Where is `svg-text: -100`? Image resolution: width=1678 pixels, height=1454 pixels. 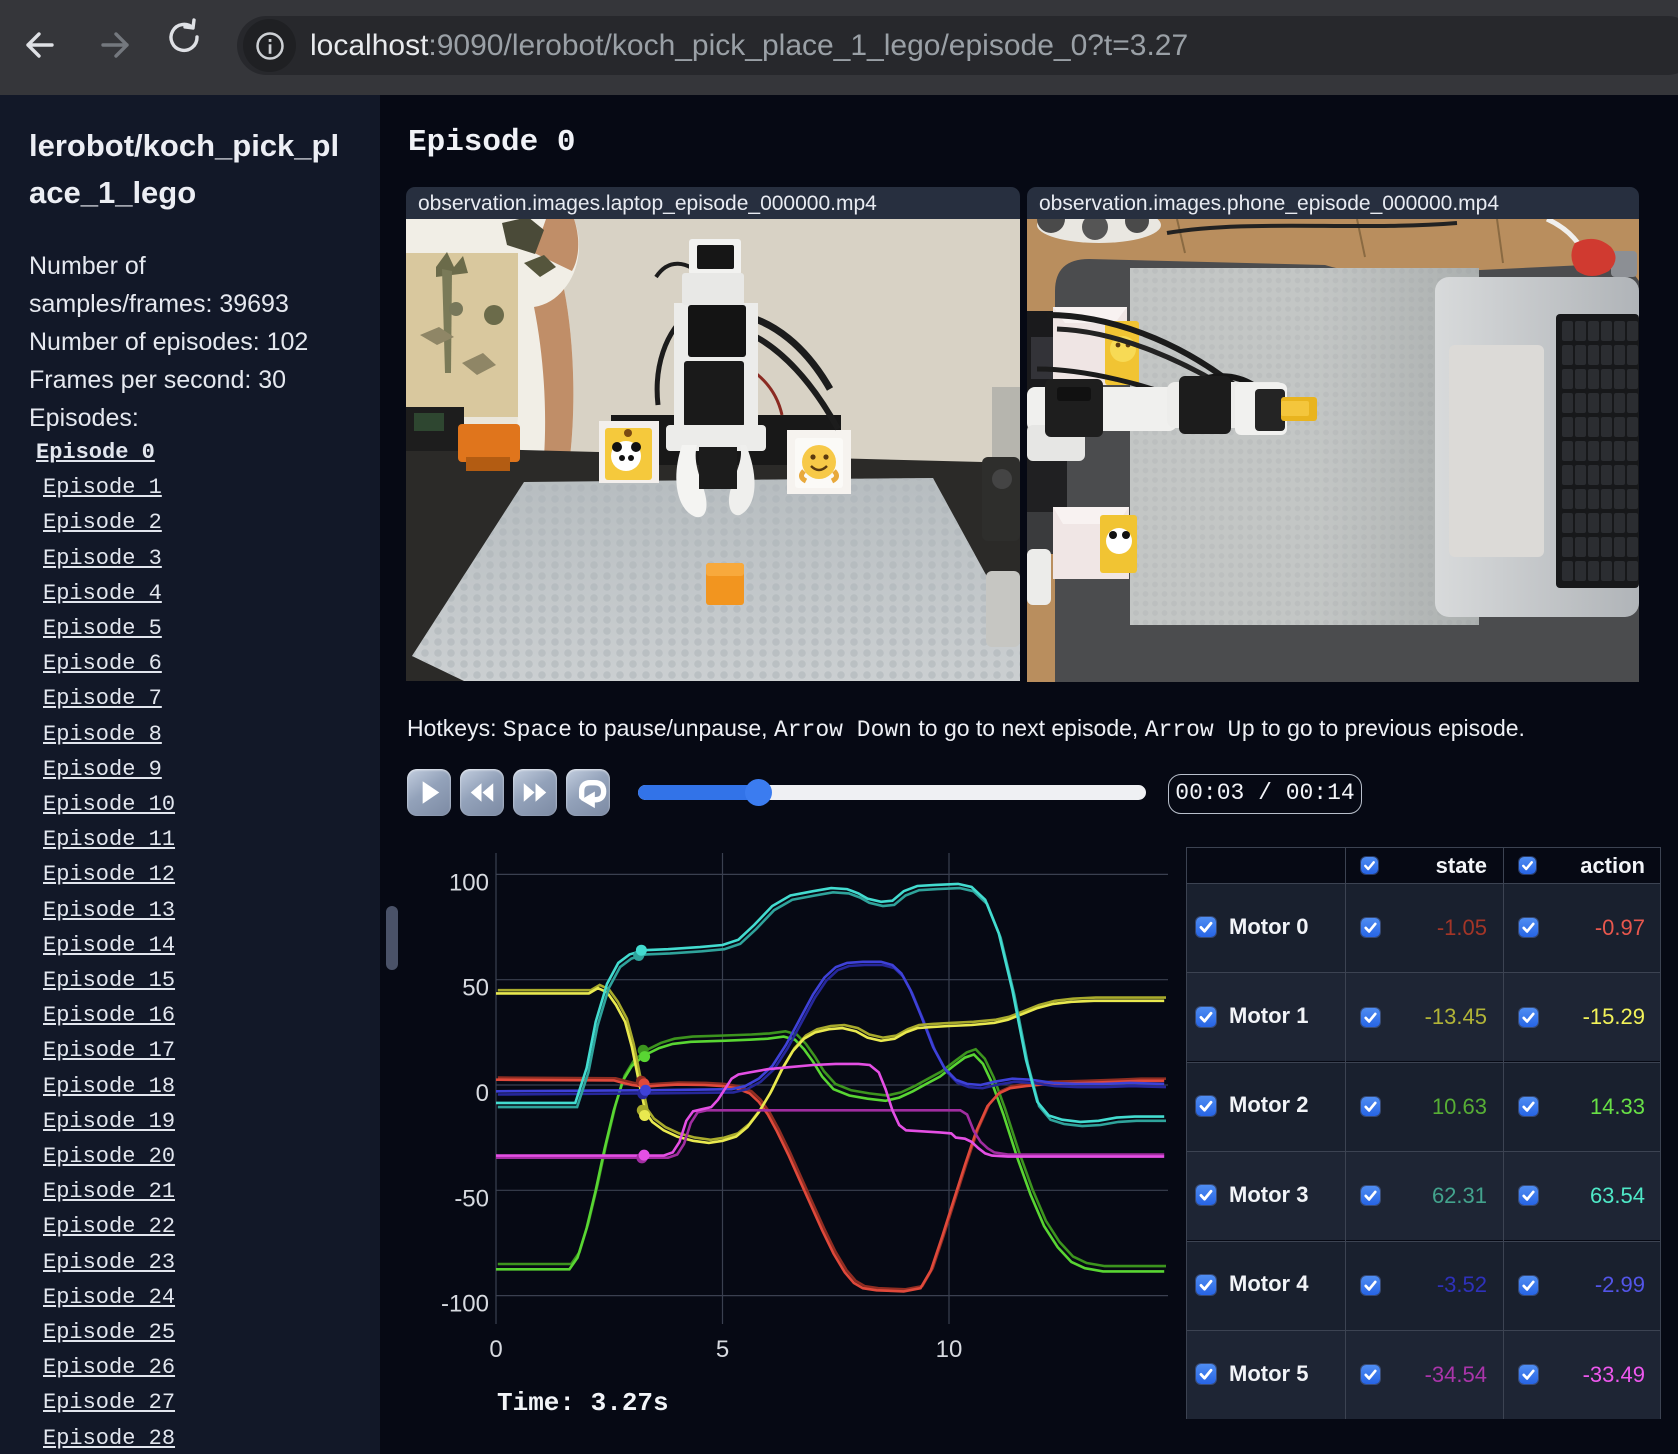 svg-text: -100 is located at coordinates (465, 1304).